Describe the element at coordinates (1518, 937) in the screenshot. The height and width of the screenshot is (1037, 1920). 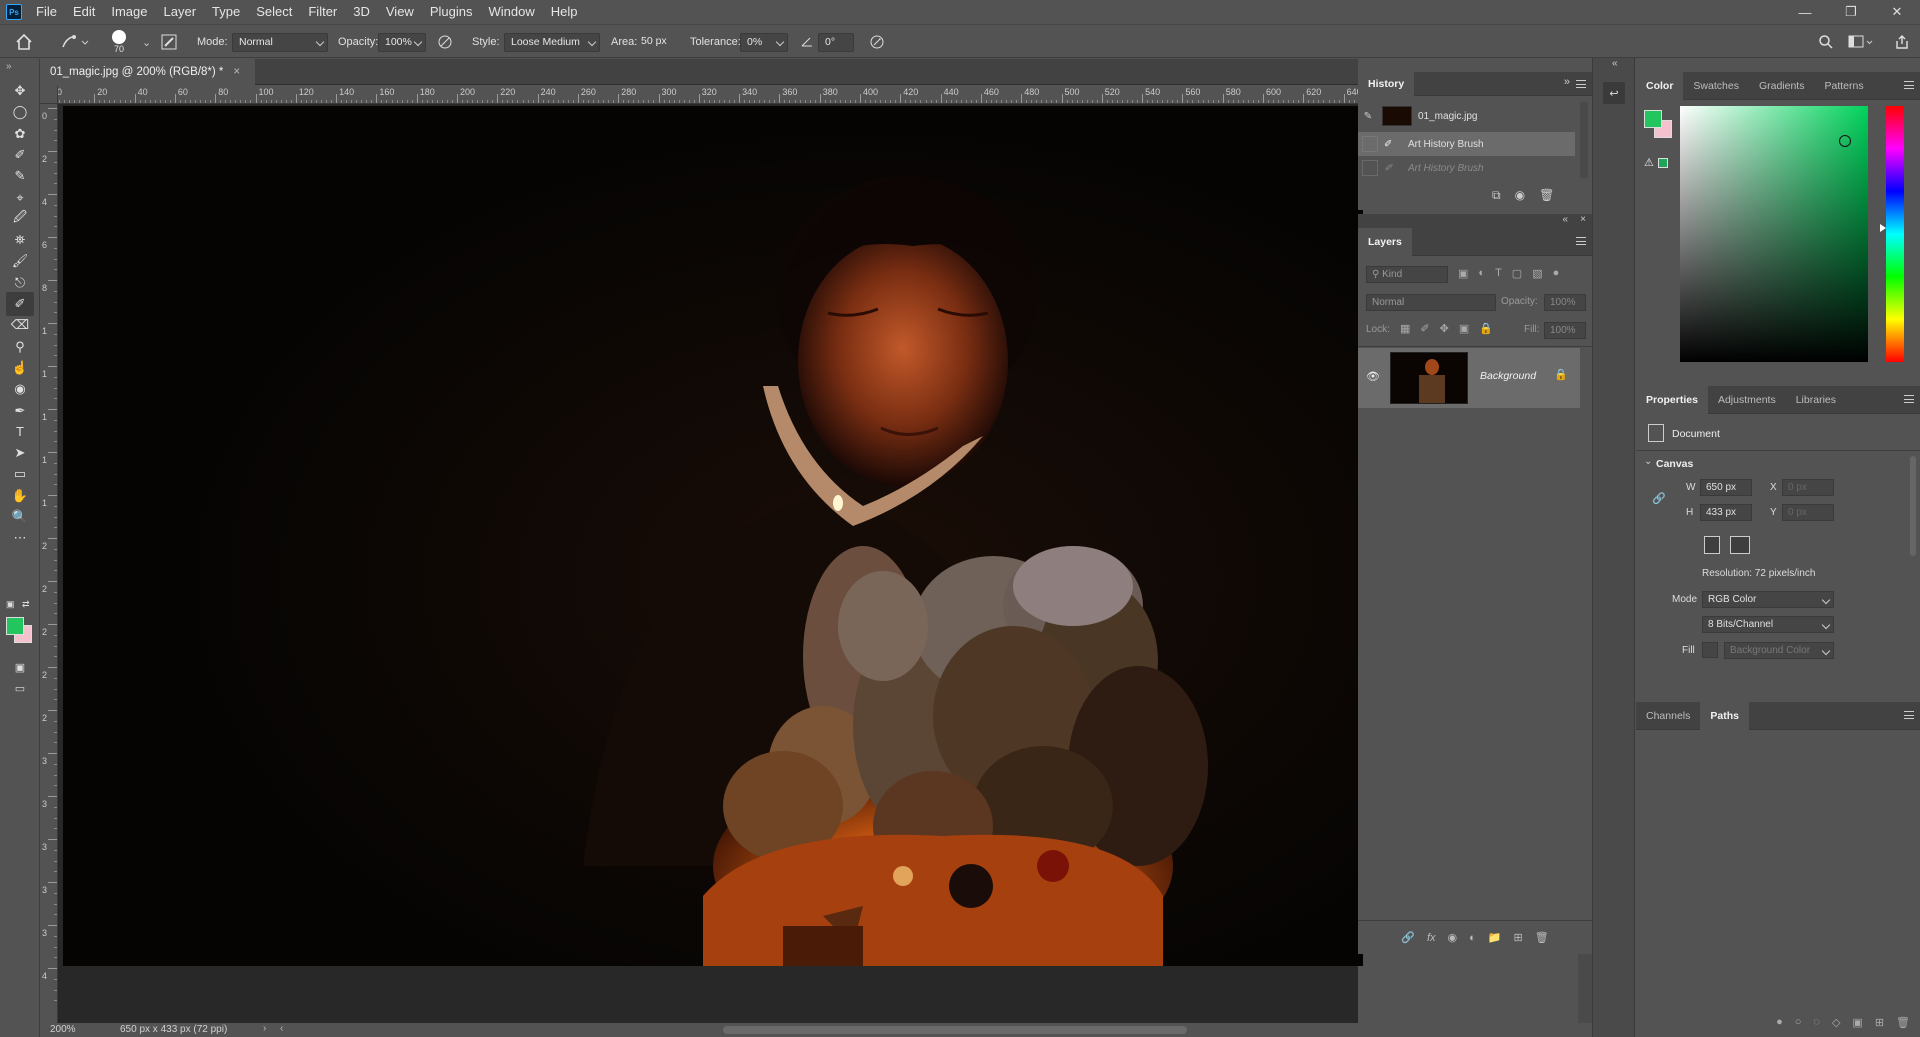
I see `new-layer-icon: ⊞` at that location.